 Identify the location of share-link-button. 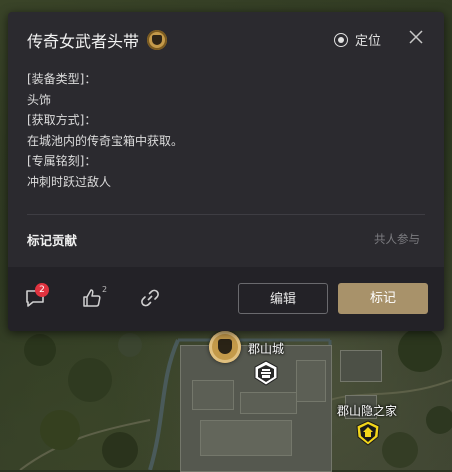
(150, 298).